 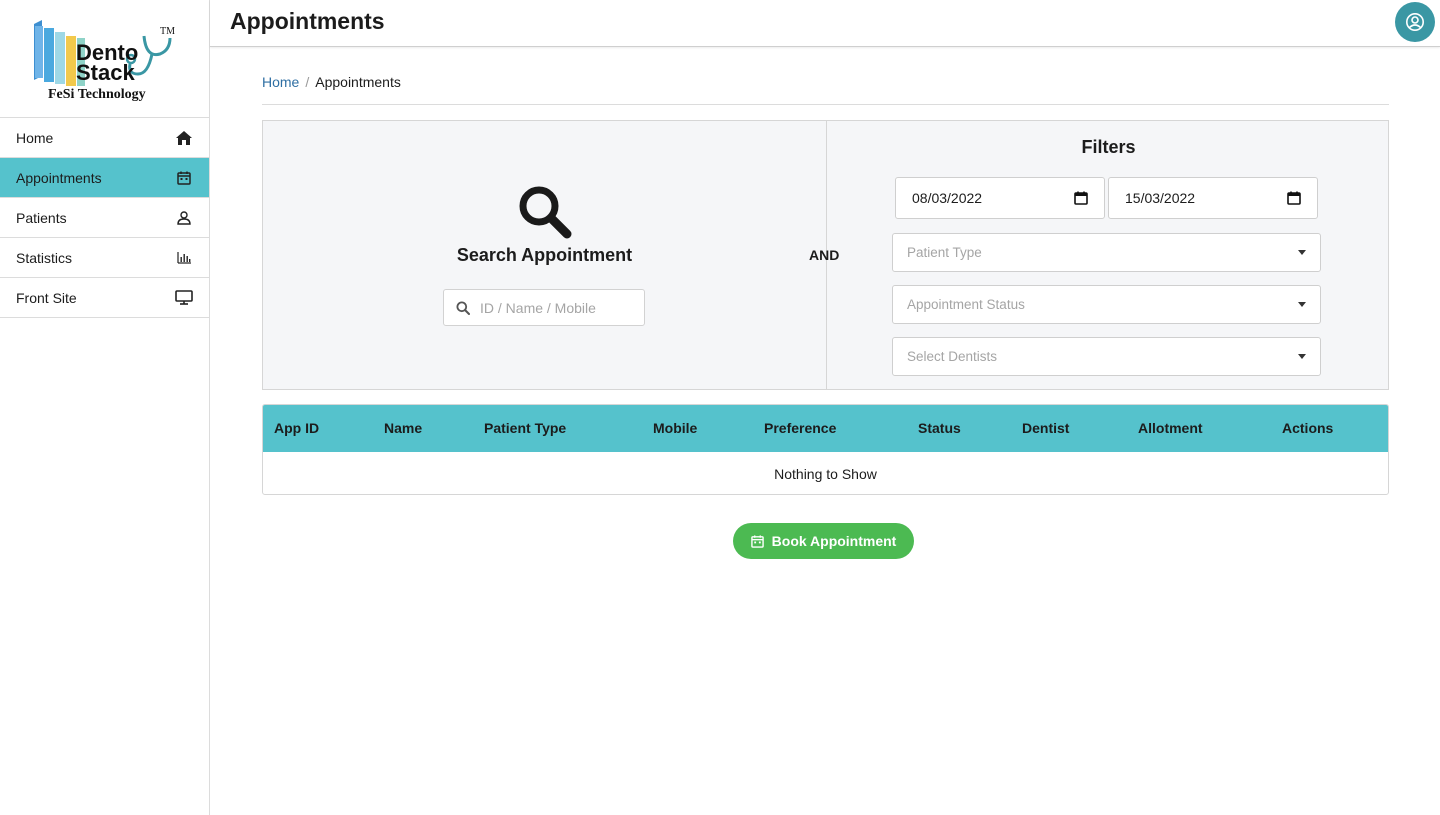 What do you see at coordinates (184, 298) in the screenshot?
I see `monitor-icon` at bounding box center [184, 298].